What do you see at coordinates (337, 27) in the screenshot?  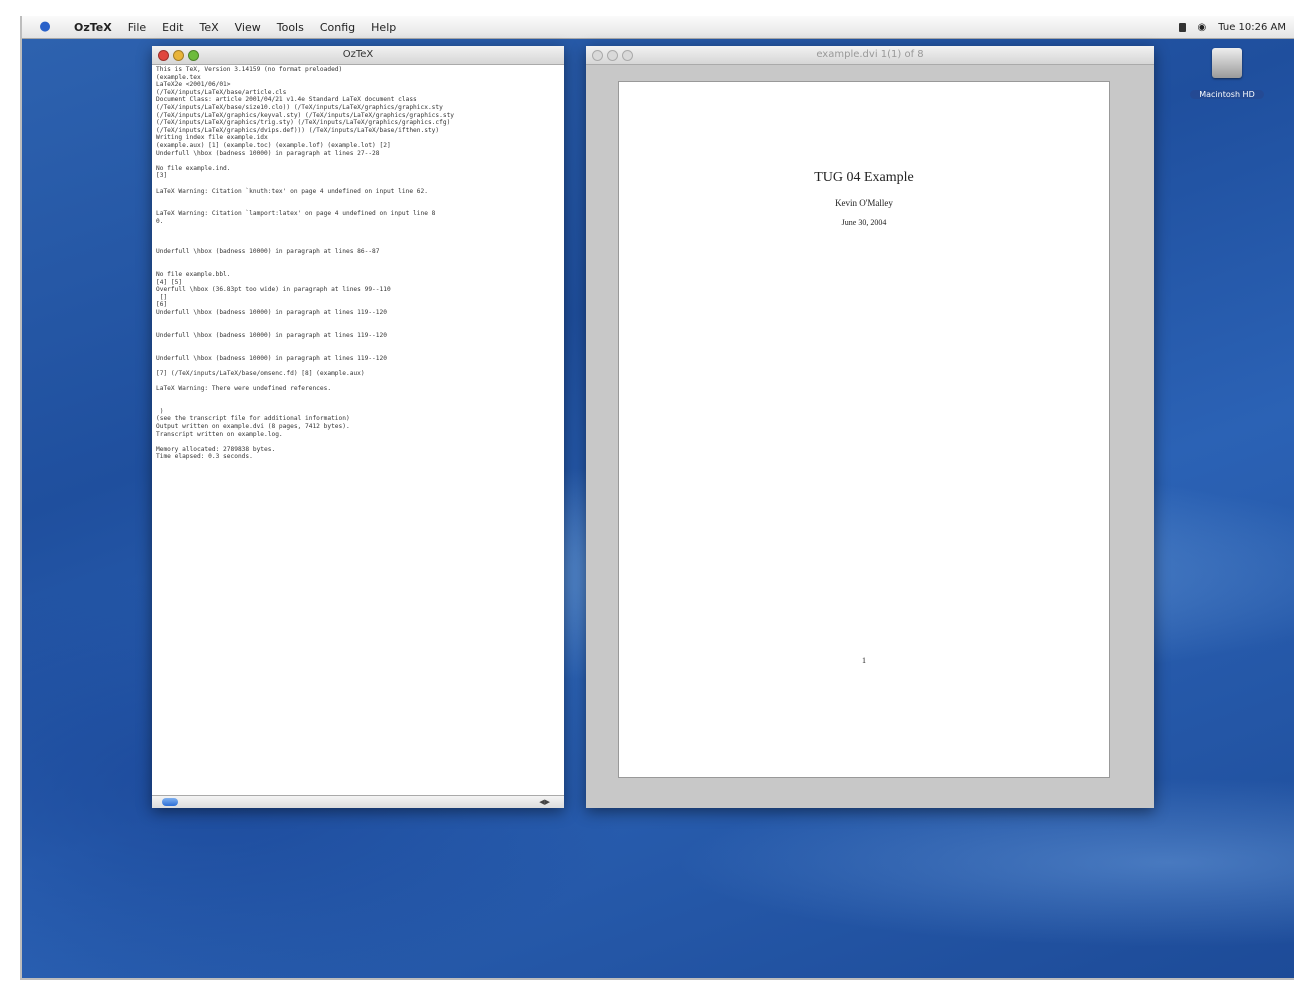 I see `menu-config: Config` at bounding box center [337, 27].